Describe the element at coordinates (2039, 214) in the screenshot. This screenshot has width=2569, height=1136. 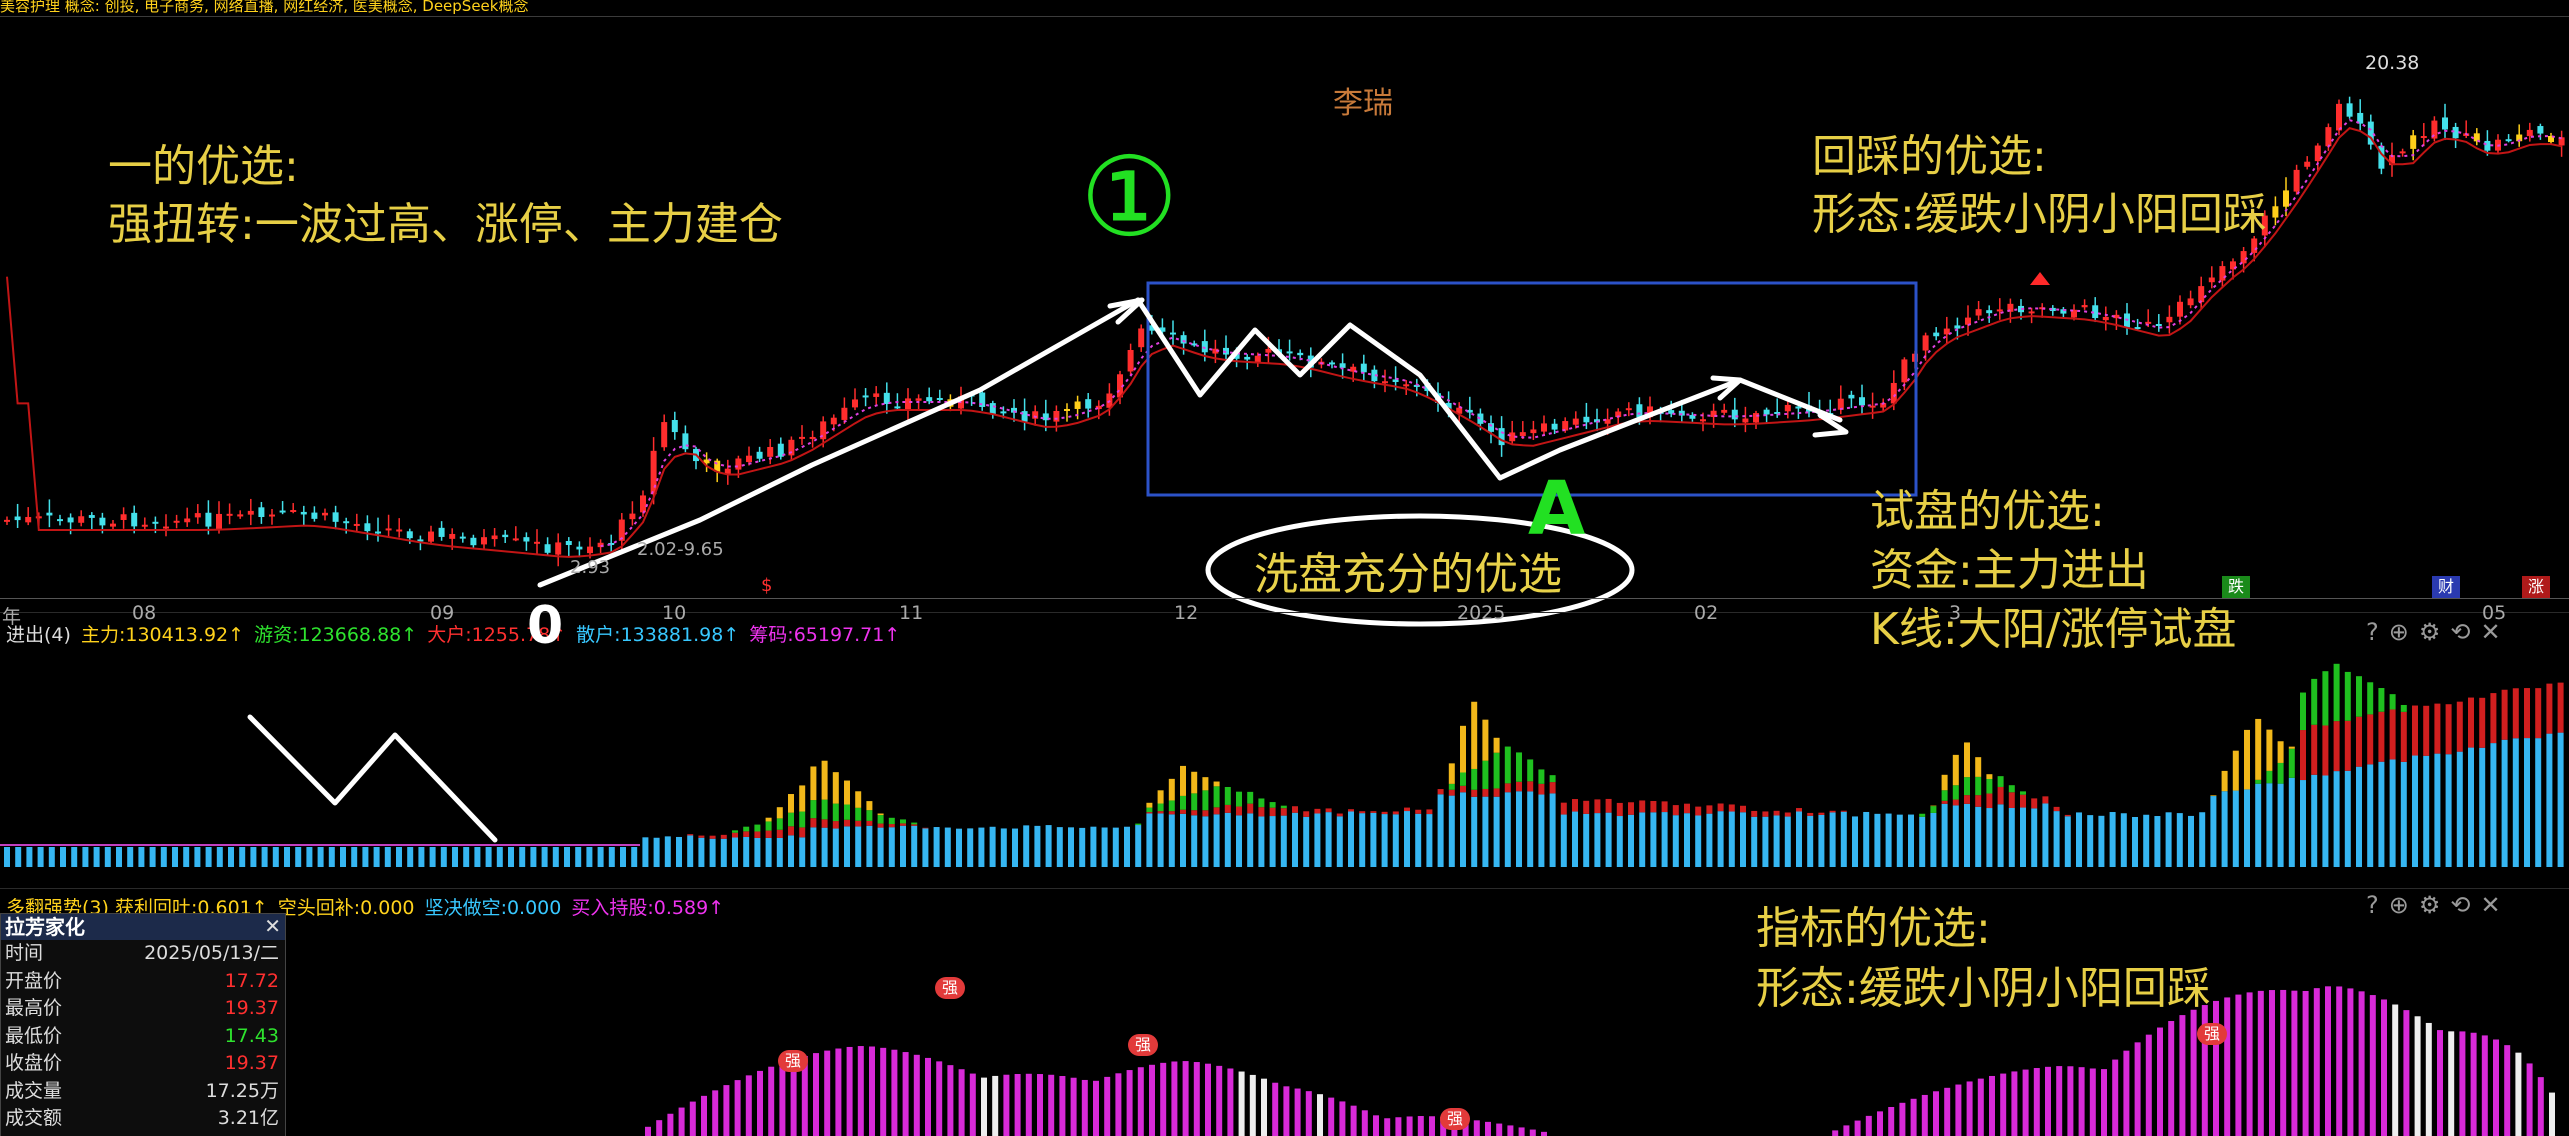
I see `note-pullback-body: 形态:缓跌小阴小阳回踩` at that location.